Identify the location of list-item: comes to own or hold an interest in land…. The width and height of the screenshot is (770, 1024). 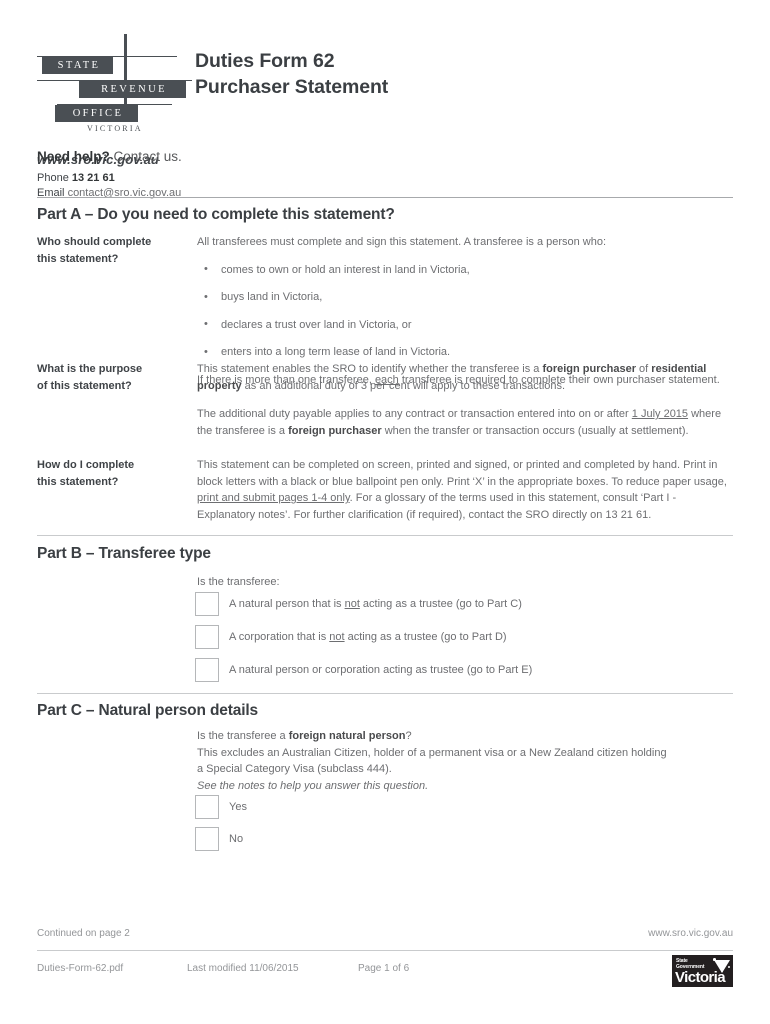
(465, 270).